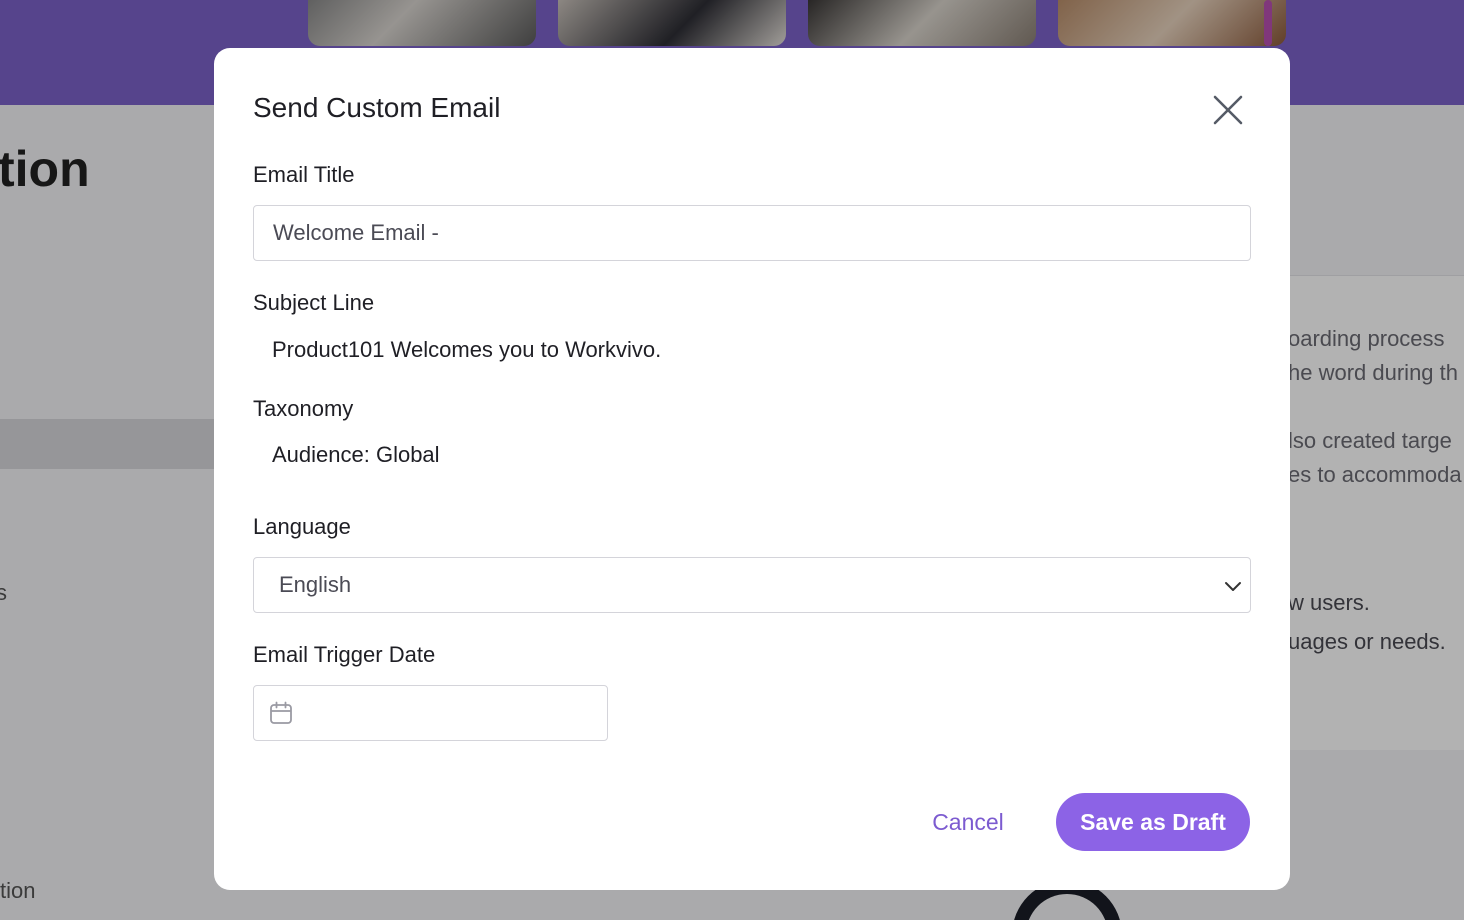  I want to click on subject-line-value: Product101 Welcomes you to Workvivo., so click(467, 349).